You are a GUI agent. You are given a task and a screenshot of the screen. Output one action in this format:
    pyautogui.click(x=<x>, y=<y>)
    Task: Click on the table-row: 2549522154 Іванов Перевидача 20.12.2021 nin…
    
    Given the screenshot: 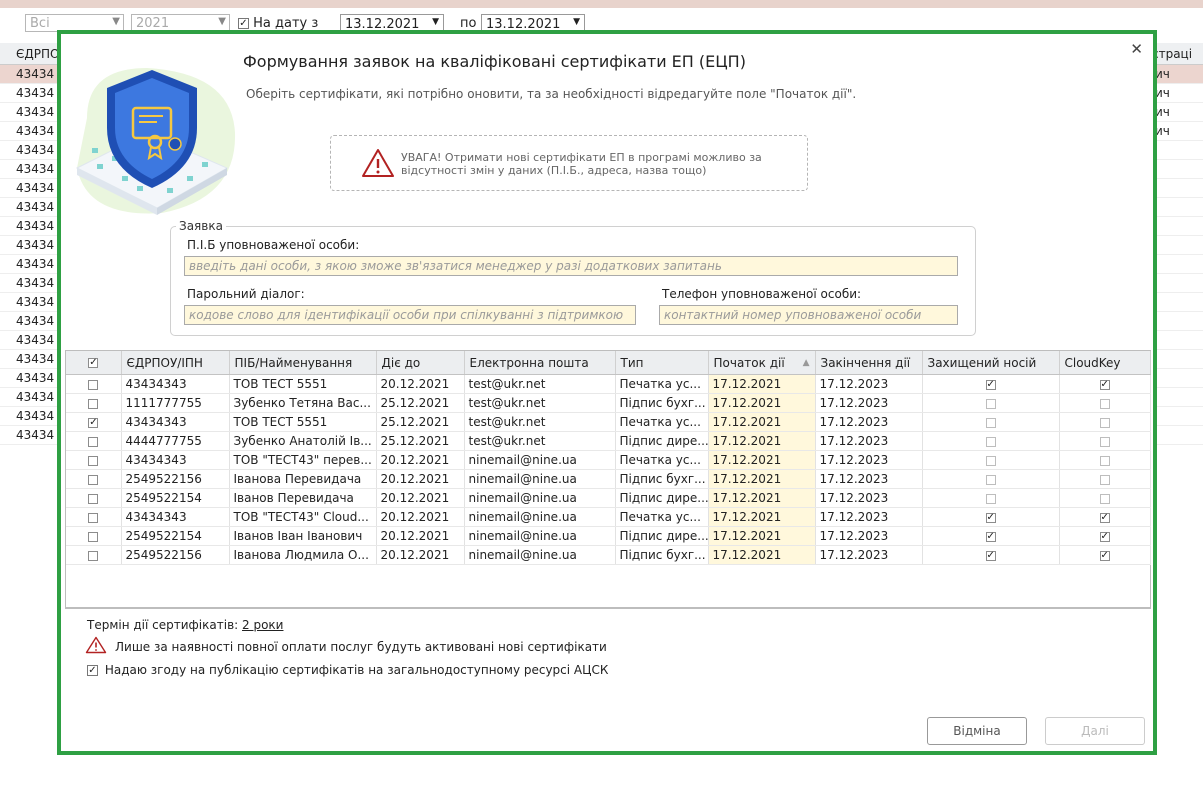 What is the action you would take?
    pyautogui.click(x=608, y=498)
    